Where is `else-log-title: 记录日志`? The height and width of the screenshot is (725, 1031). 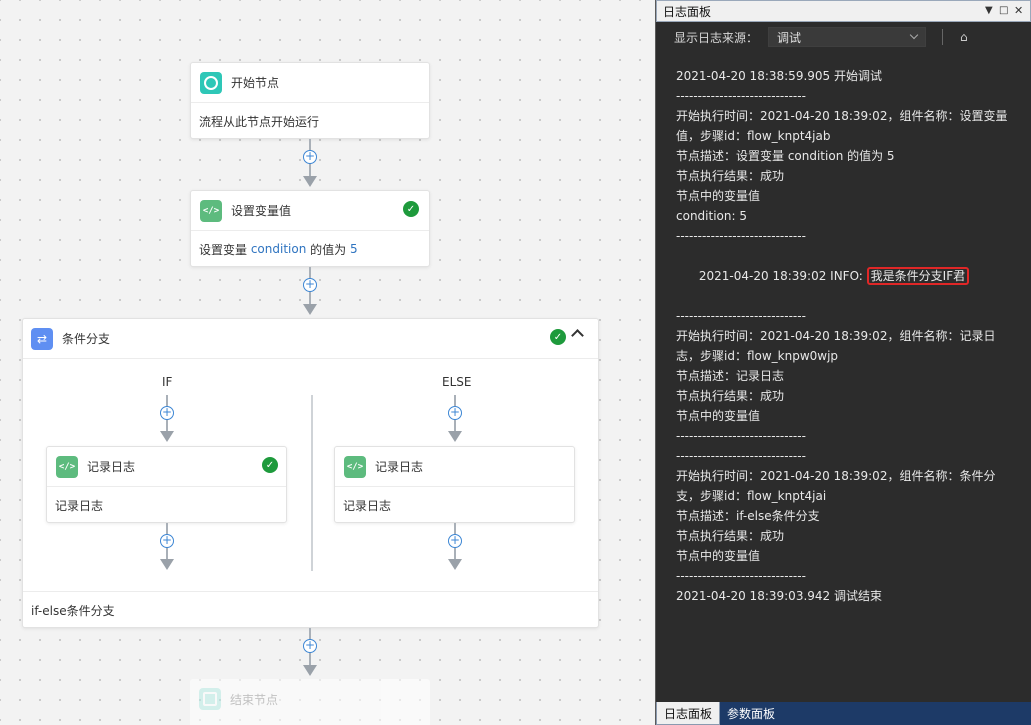
else-log-title: 记录日志 is located at coordinates (399, 467).